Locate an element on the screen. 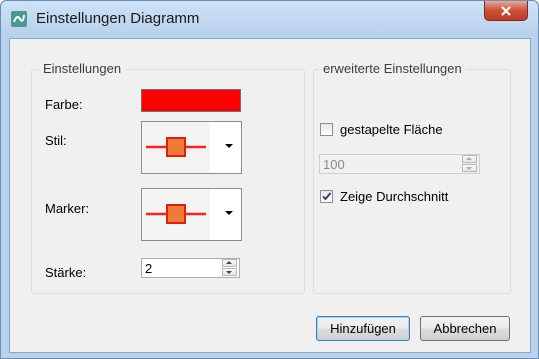 The image size is (539, 359). title-bar: Einstellungen Diagramm is located at coordinates (269, 19).